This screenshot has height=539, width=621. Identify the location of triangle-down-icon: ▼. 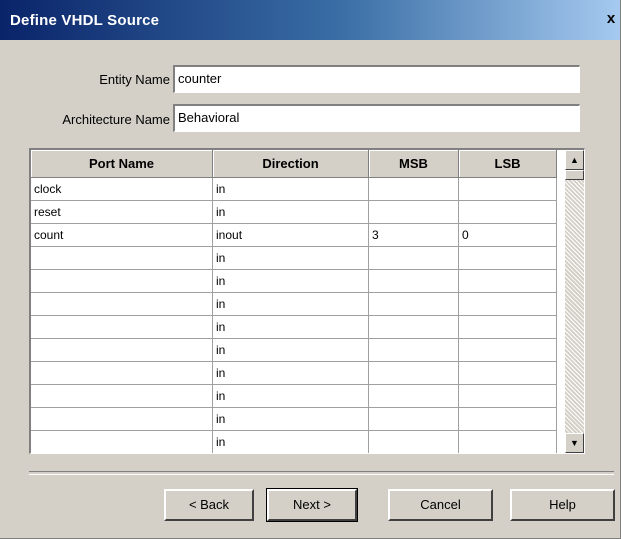
(574, 443).